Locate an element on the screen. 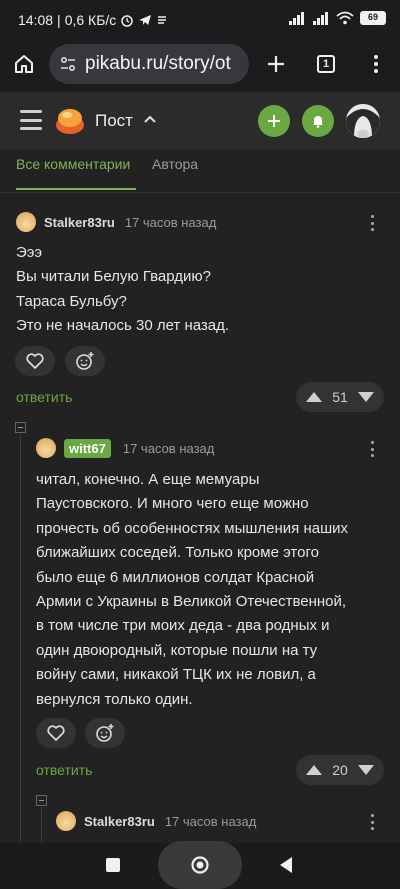 The height and width of the screenshot is (889, 400). home-circle-icon is located at coordinates (200, 865).